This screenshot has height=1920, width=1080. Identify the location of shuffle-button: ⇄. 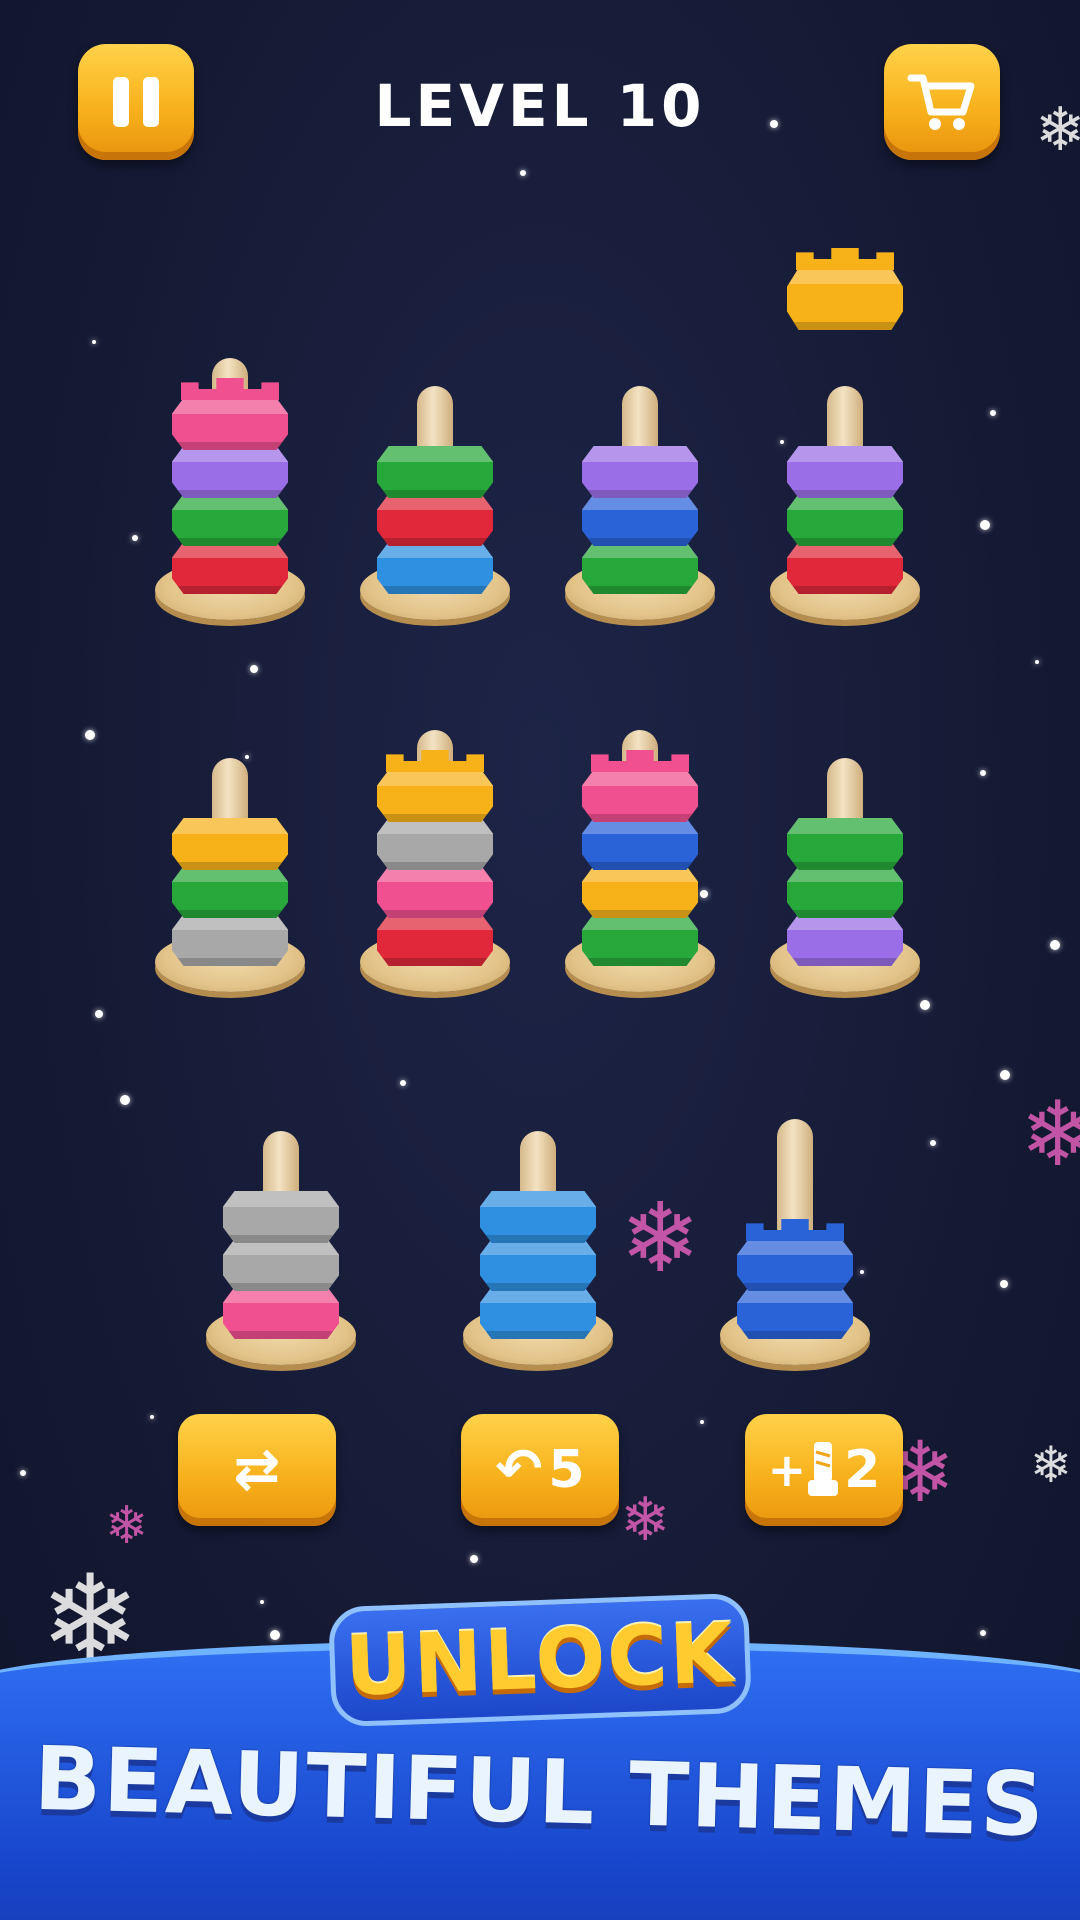
(257, 1470).